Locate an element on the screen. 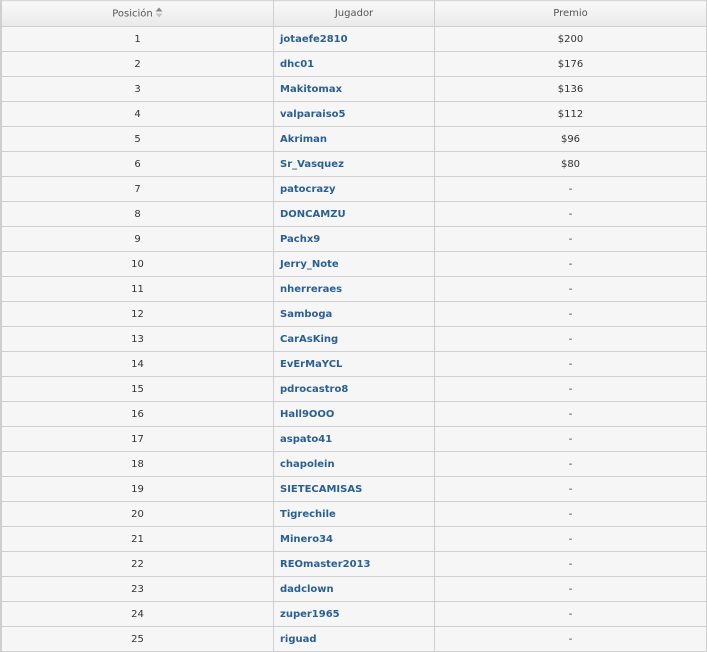 The image size is (707, 652). player-cell: Minero34 is located at coordinates (354, 539).